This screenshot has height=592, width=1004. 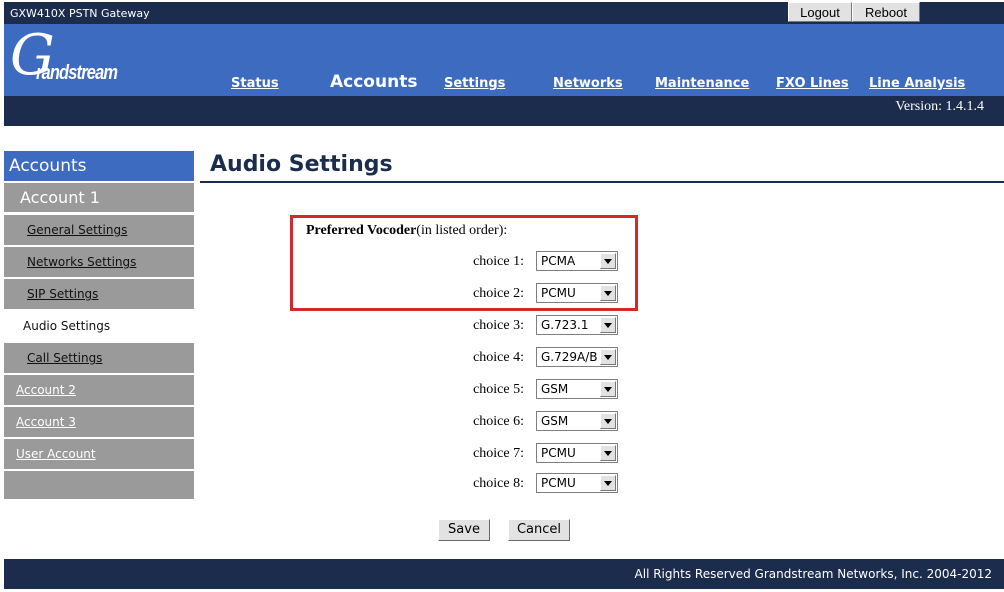 What do you see at coordinates (498, 483) in the screenshot?
I see `vocoder-choice-label: choice 8:` at bounding box center [498, 483].